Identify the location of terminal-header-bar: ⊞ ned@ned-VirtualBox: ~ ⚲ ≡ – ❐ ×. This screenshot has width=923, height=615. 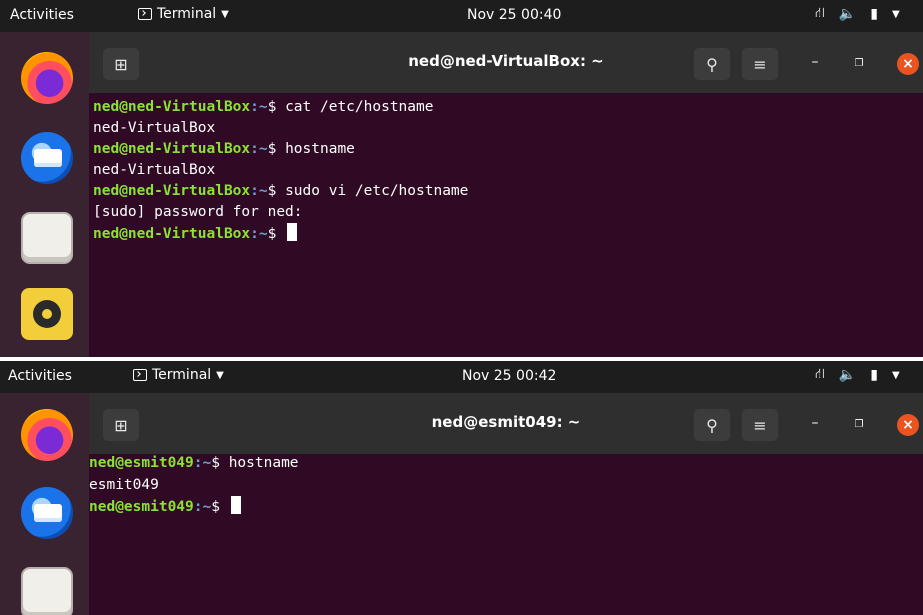
(506, 62).